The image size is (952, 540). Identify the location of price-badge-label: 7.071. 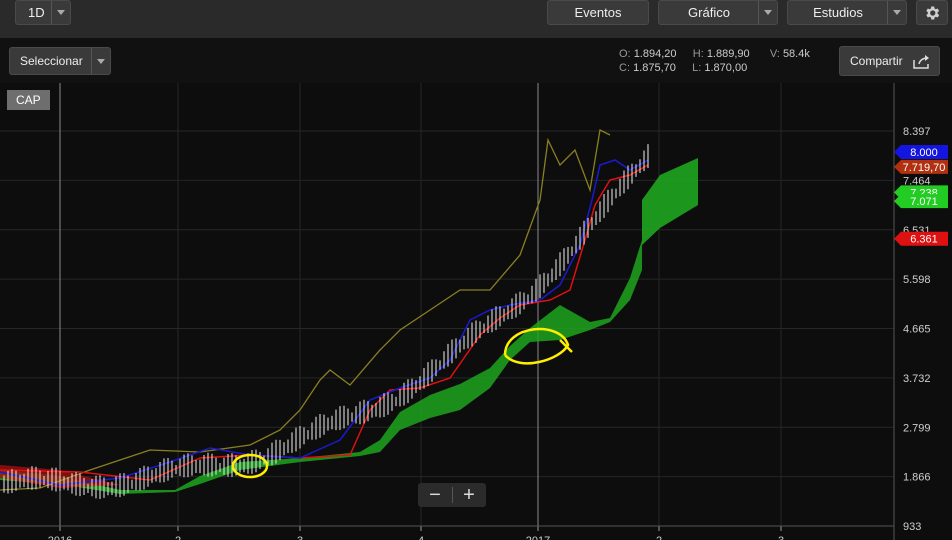
(924, 202).